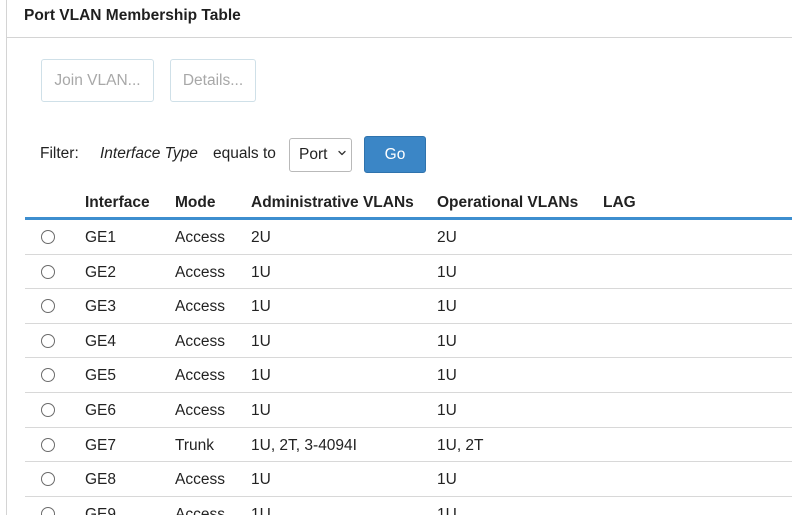 This screenshot has height=515, width=792. Describe the element at coordinates (408, 237) in the screenshot. I see `table-row: GE1 Access 2U 2U` at that location.